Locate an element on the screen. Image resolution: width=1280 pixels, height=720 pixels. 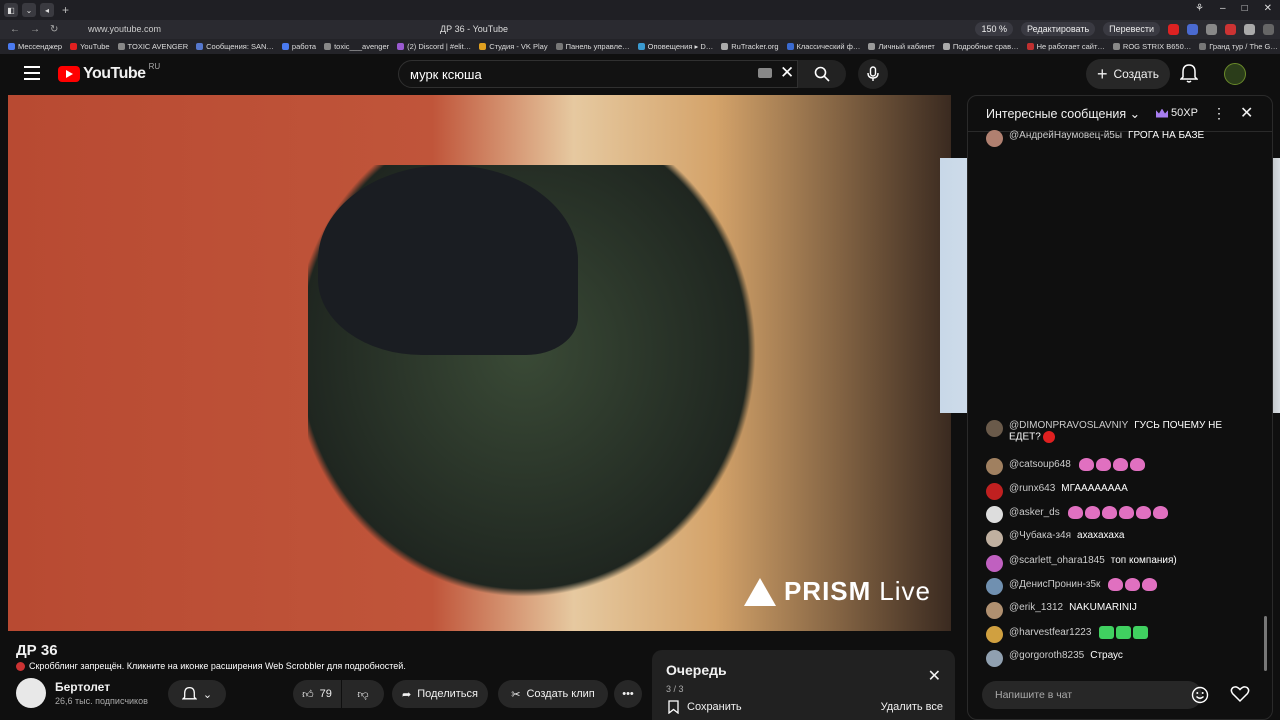
address-bar-actions: 150 % Редактировать Перевести is located at coordinates (1124, 29).